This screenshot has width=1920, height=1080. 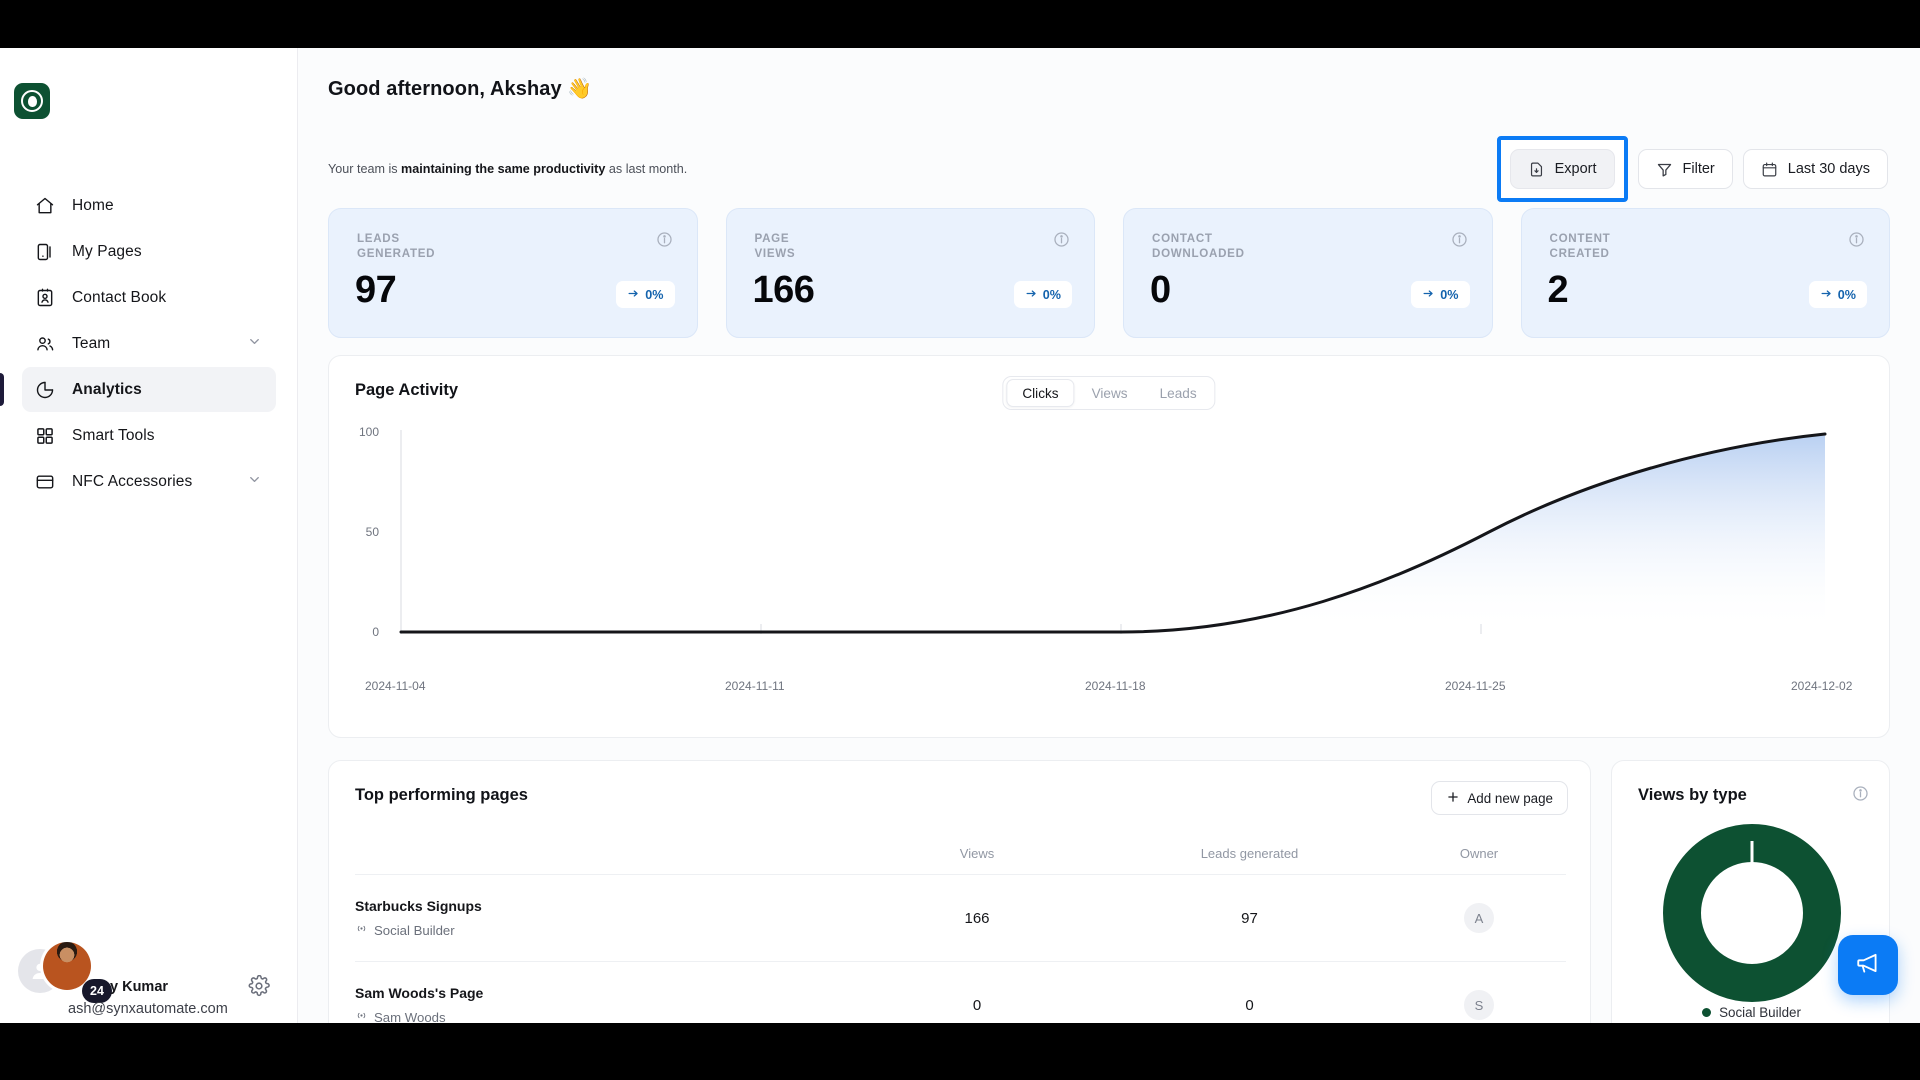 I want to click on avatar: A, so click(x=1479, y=918).